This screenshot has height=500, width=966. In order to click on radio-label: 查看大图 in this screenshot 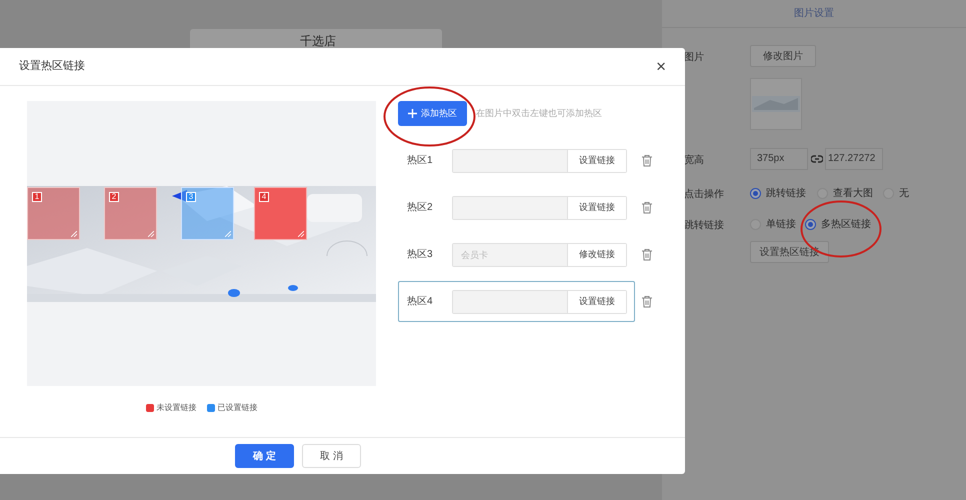, I will do `click(853, 193)`.